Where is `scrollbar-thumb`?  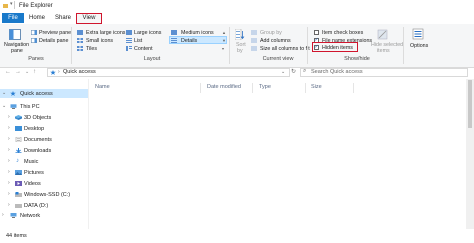 scrollbar-thumb is located at coordinates (470, 104).